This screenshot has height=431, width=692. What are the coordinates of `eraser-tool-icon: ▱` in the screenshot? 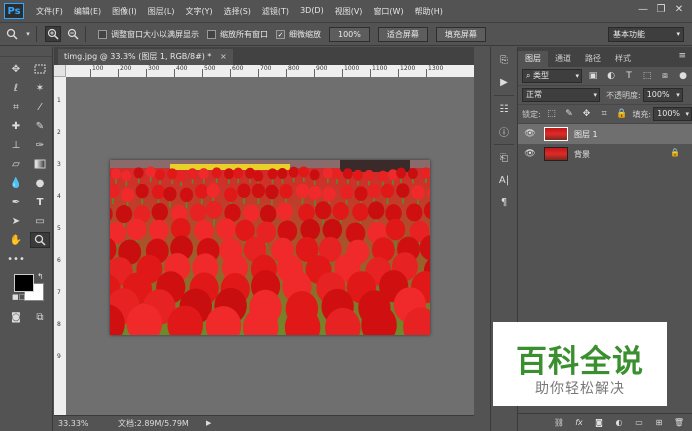 It's located at (16, 164).